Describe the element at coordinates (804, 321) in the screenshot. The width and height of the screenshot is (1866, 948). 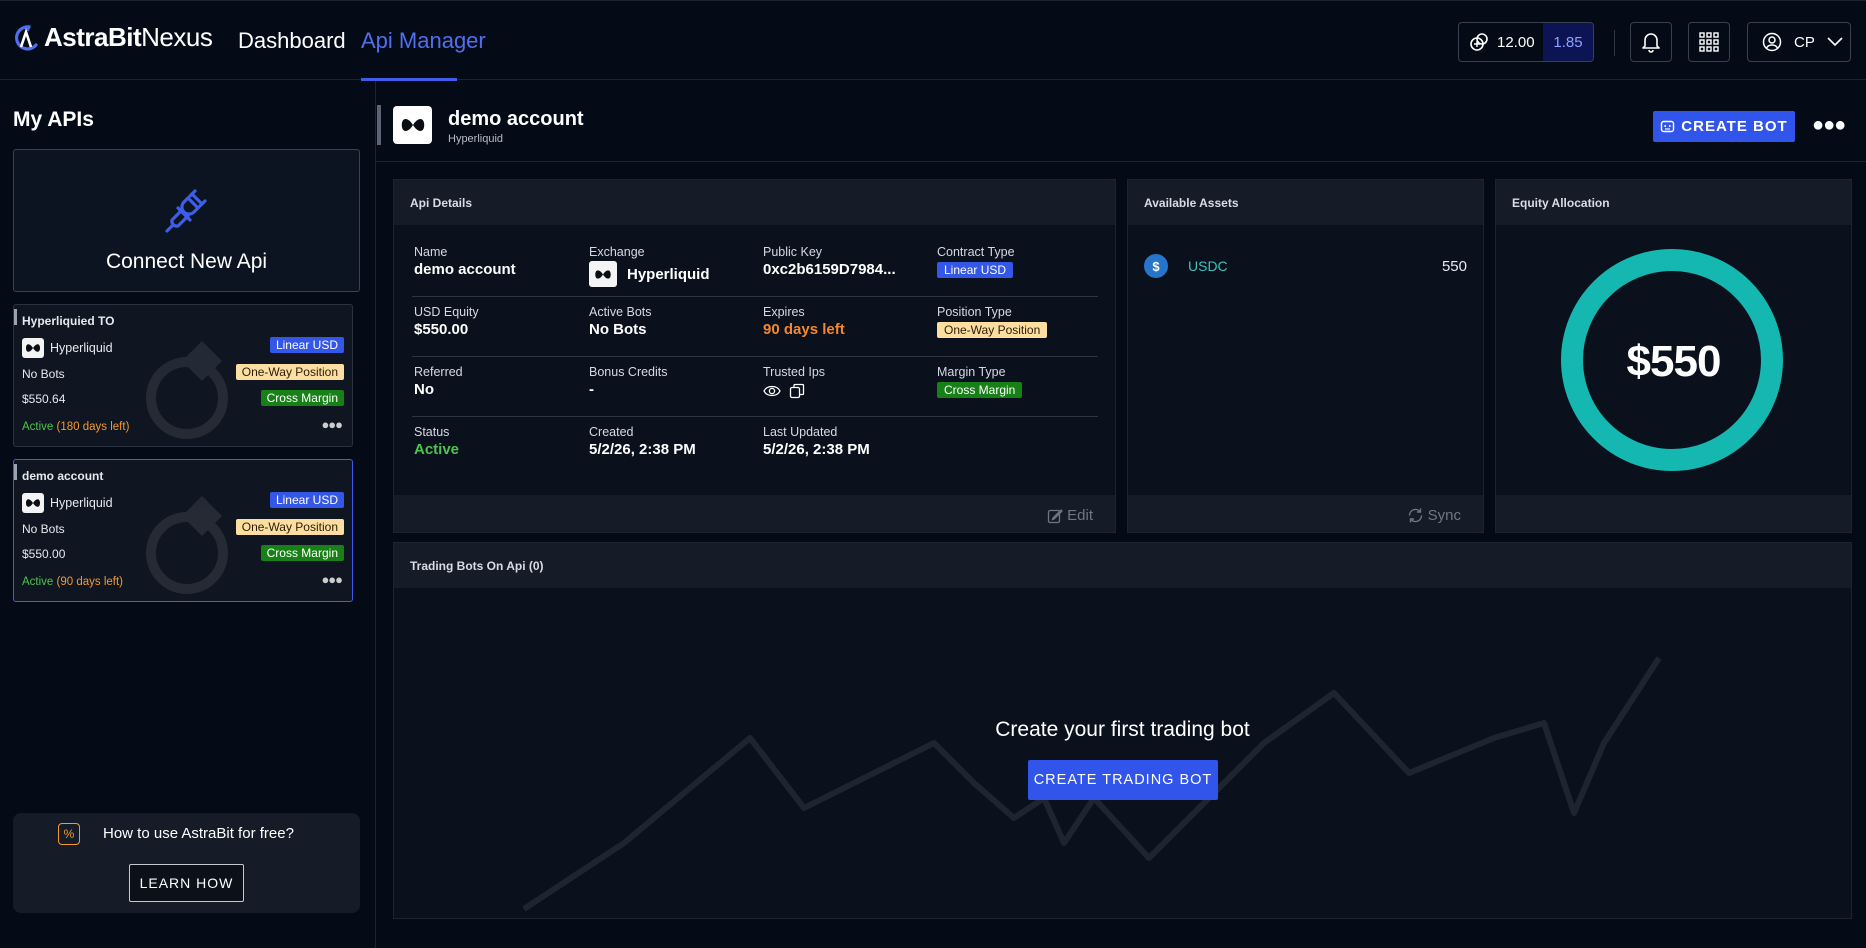
I see `detail-expires: Expires 90 days left` at that location.